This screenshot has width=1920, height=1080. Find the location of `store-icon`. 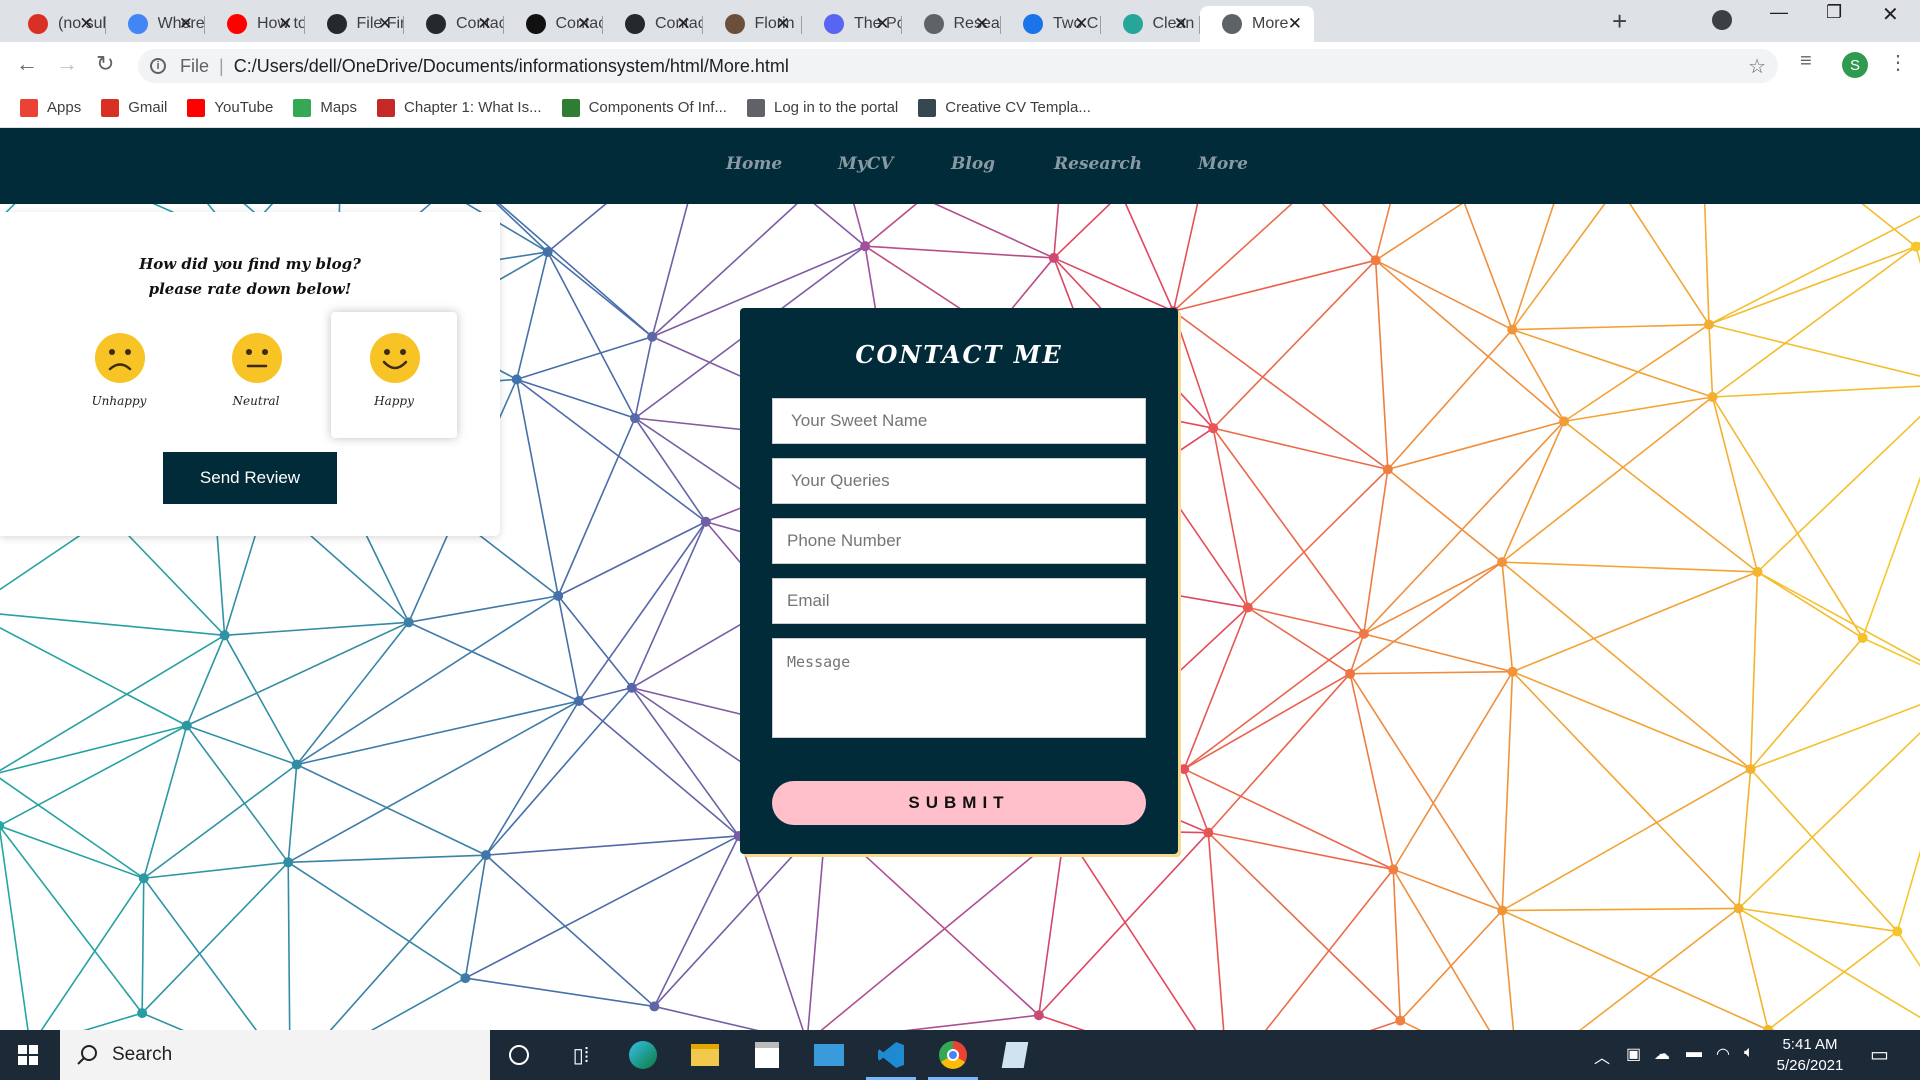

store-icon is located at coordinates (767, 1055).